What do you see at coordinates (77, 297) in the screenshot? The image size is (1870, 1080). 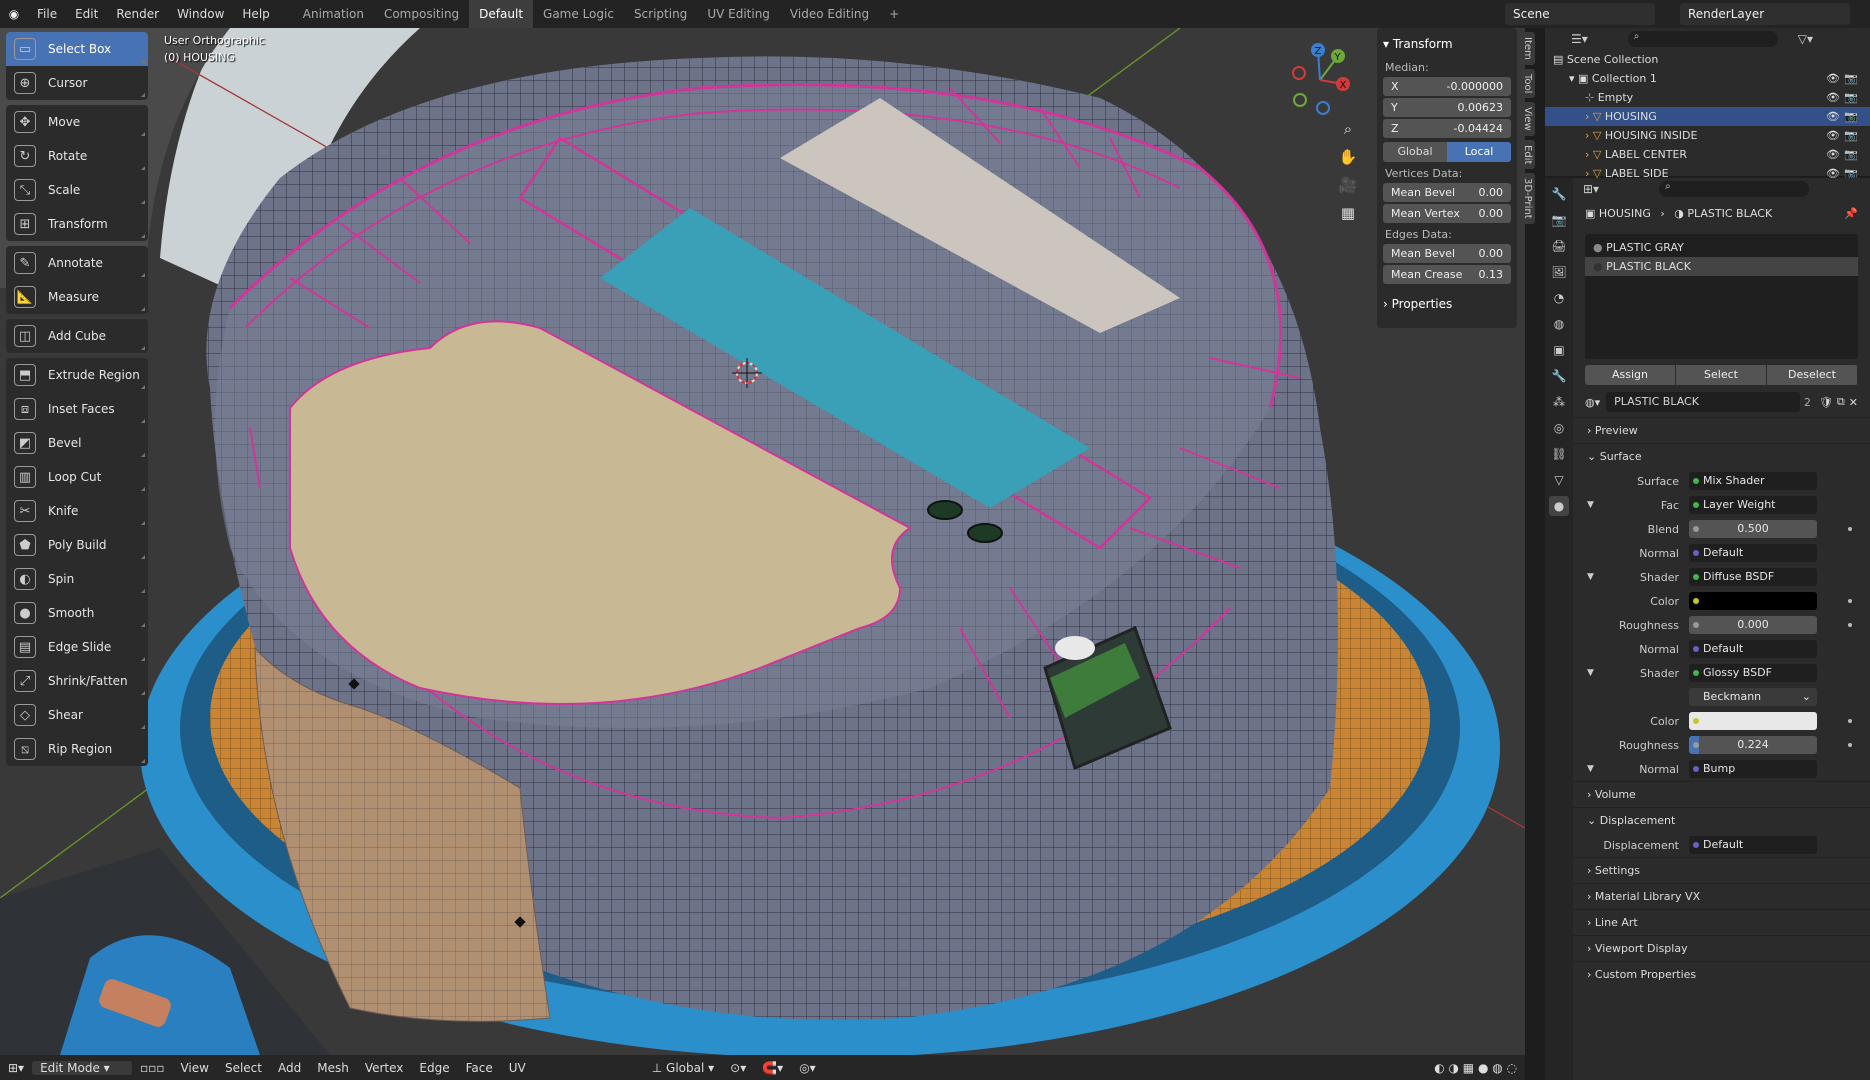 I see `tool-measure: 📐 Measure` at bounding box center [77, 297].